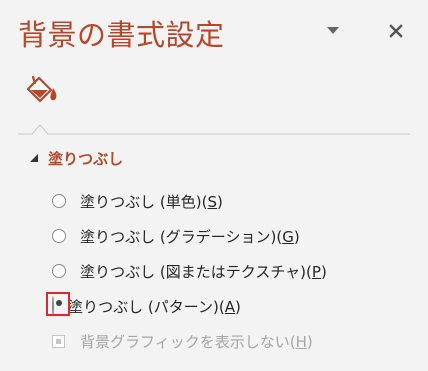 The width and height of the screenshot is (428, 371). I want to click on selected-radio-wrapper, so click(58, 304).